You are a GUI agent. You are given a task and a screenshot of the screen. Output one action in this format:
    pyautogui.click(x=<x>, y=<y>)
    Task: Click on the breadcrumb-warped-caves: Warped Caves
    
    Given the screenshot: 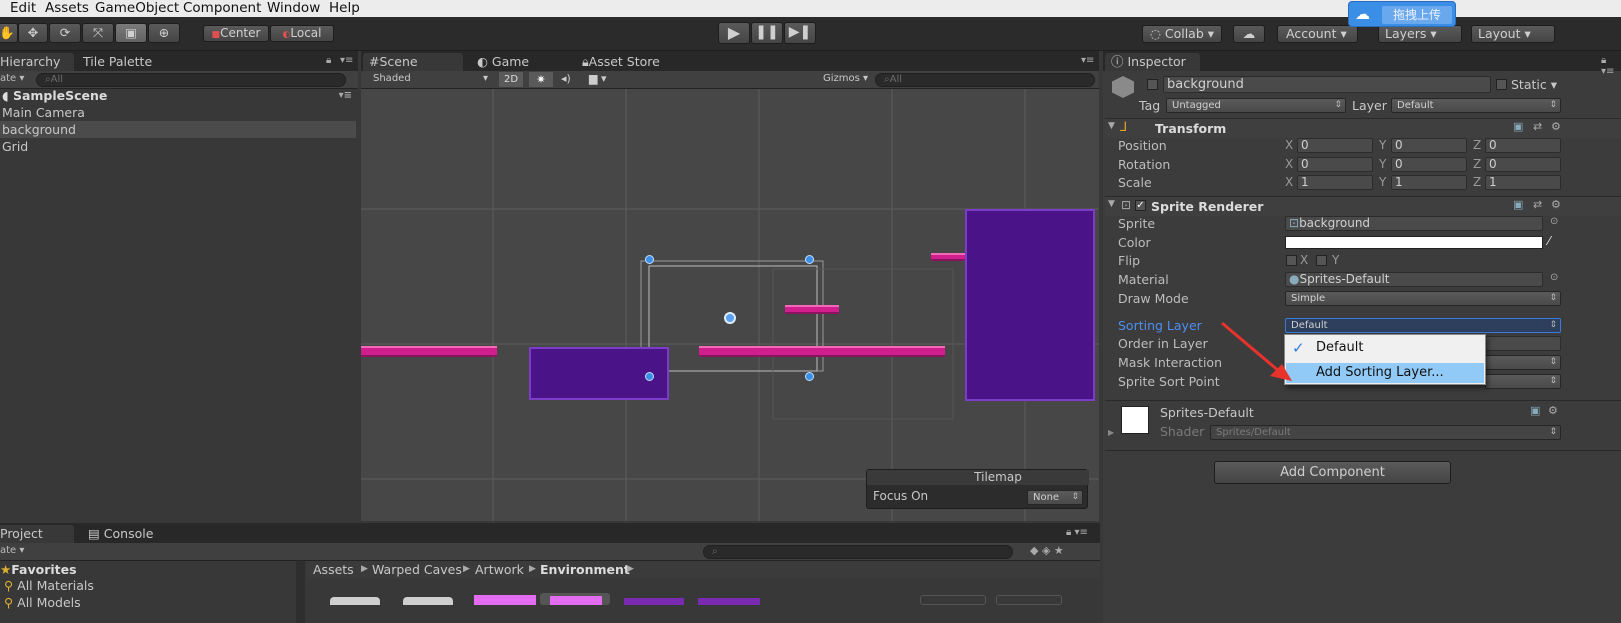 What is the action you would take?
    pyautogui.click(x=417, y=569)
    